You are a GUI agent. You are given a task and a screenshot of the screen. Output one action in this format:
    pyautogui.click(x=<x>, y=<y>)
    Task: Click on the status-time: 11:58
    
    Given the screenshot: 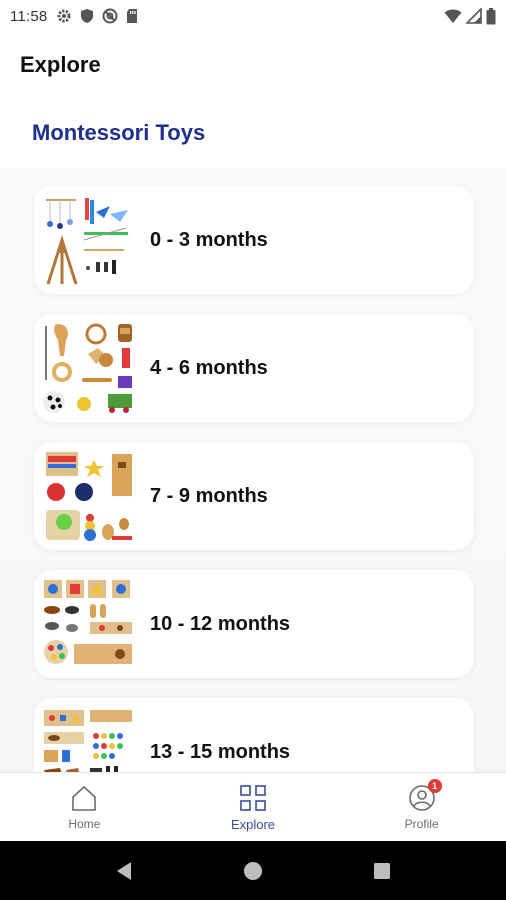 What is the action you would take?
    pyautogui.click(x=29, y=16)
    